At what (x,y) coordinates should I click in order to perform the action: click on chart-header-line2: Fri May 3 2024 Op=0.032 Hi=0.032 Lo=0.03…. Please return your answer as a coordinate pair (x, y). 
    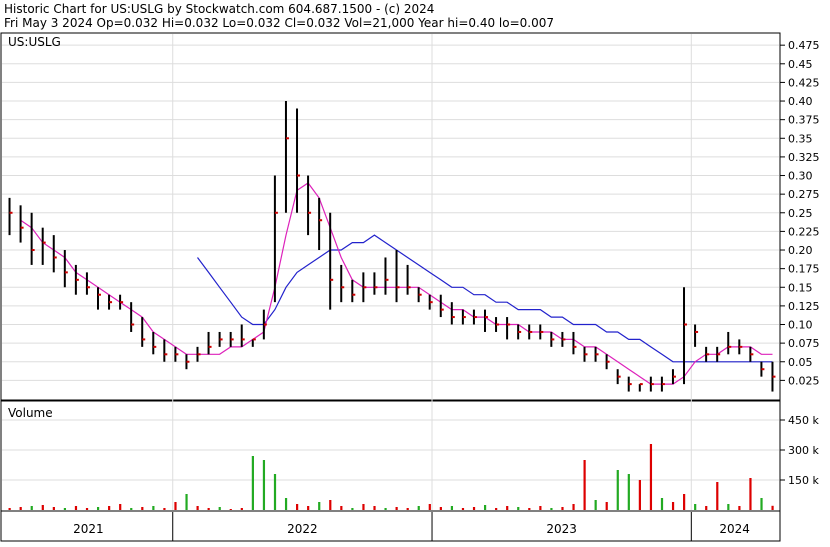
    Looking at the image, I should click on (279, 23).